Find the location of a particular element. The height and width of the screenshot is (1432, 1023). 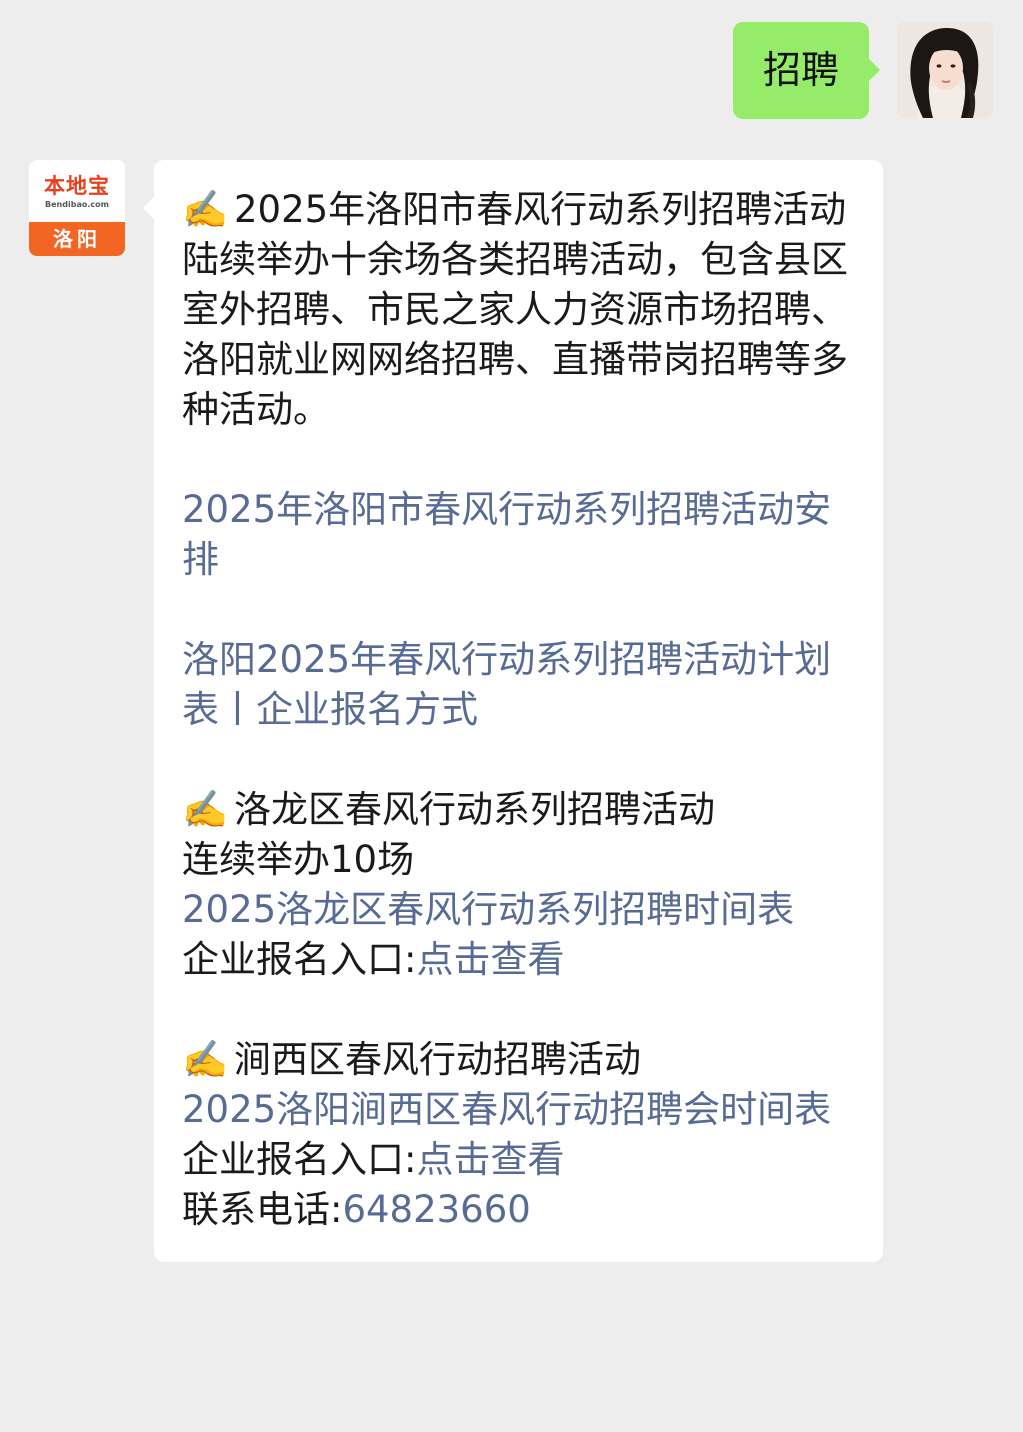

user-avatar is located at coordinates (945, 70).